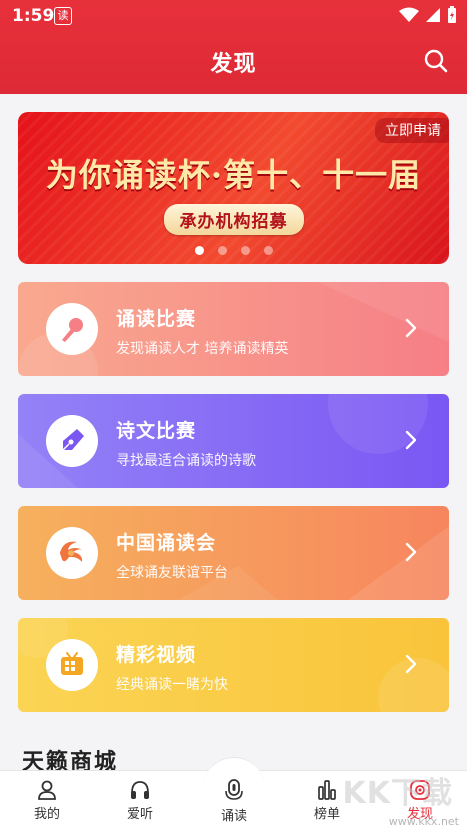  Describe the element at coordinates (233, 665) in the screenshot. I see `card-featured-videos: 精彩视频 经典诵读一睹为快` at that location.